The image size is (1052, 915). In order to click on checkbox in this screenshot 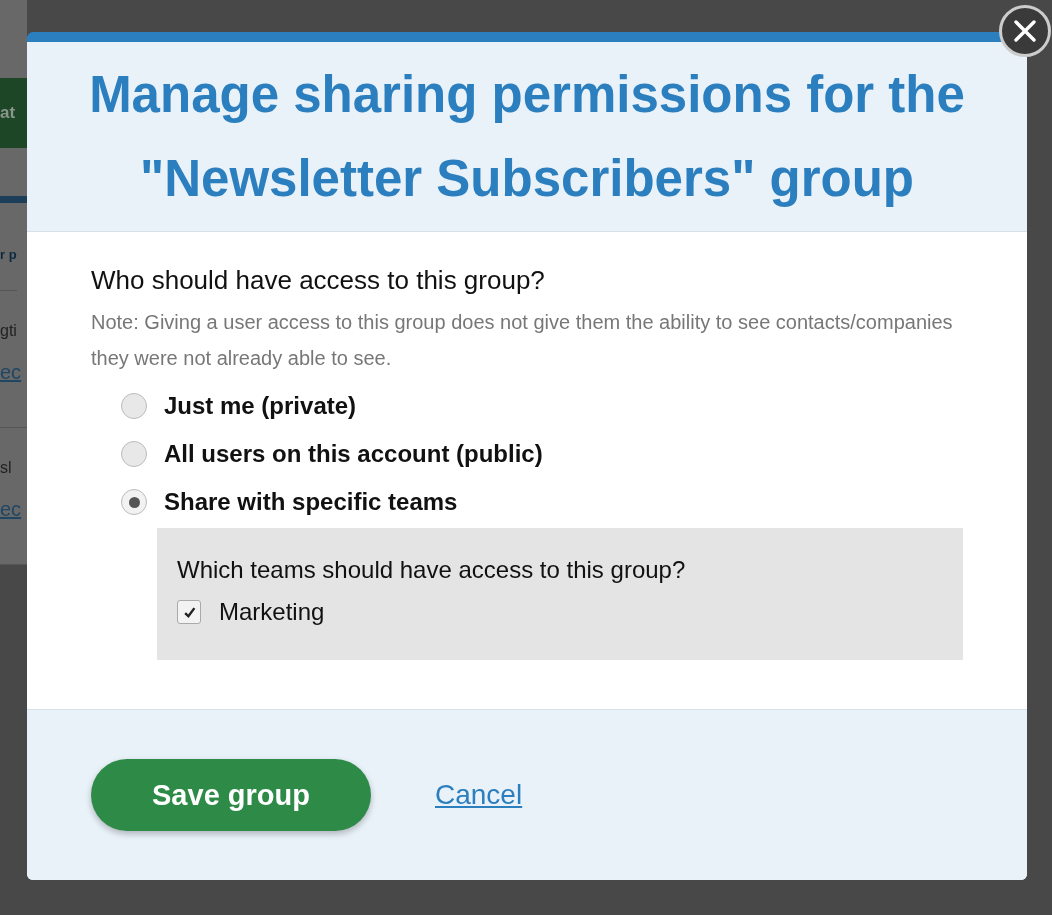, I will do `click(189, 612)`.